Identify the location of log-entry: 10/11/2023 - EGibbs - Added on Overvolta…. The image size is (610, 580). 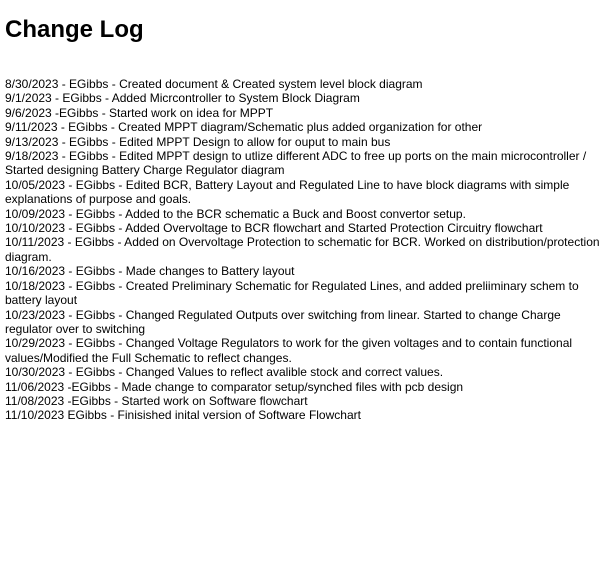
(302, 249).